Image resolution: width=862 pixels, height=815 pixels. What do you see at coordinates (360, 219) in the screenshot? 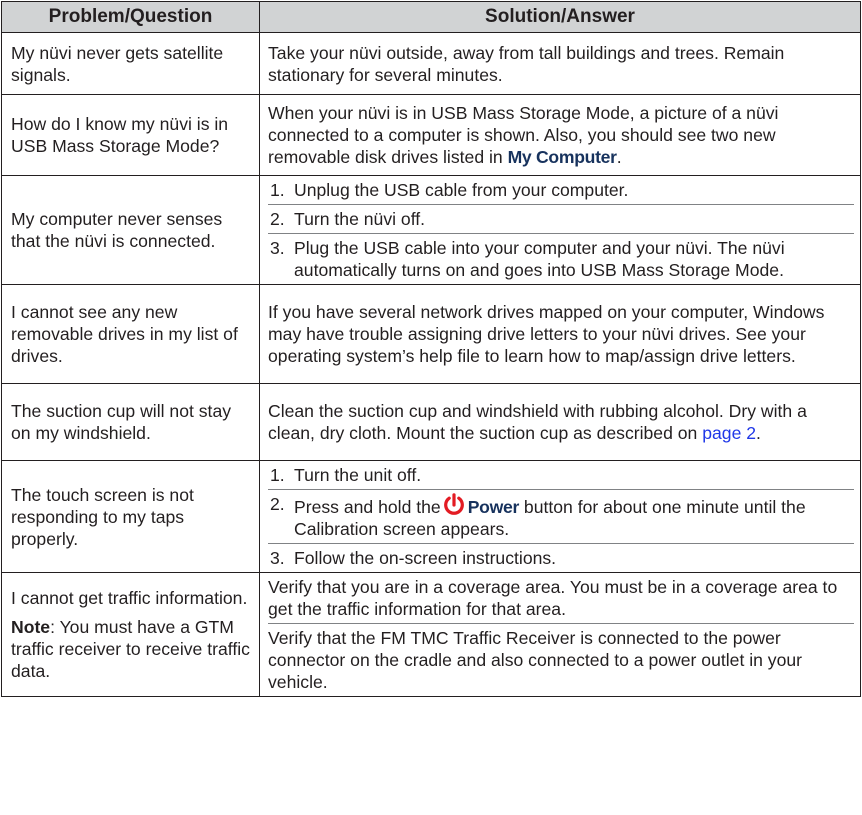
I see `step-text: Turn the nüvi off.` at bounding box center [360, 219].